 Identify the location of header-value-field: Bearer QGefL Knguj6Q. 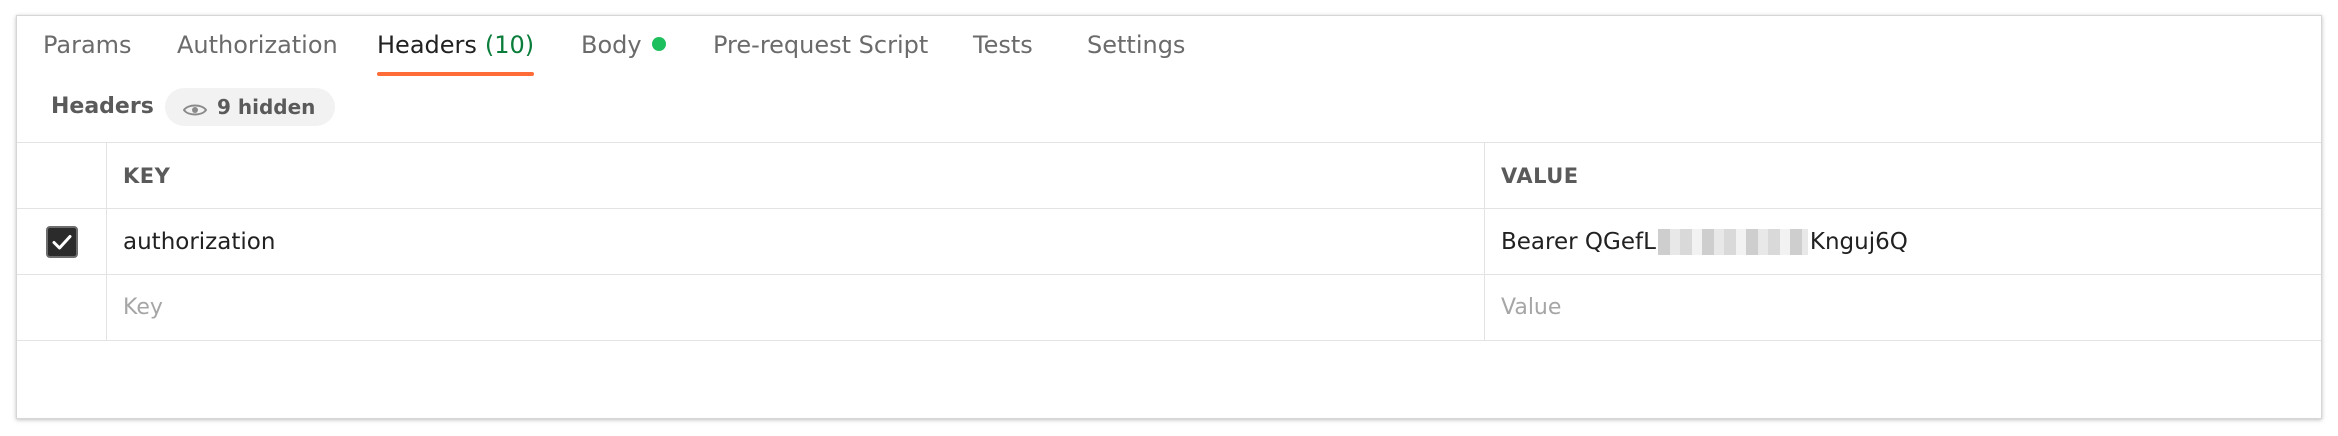
(1903, 241).